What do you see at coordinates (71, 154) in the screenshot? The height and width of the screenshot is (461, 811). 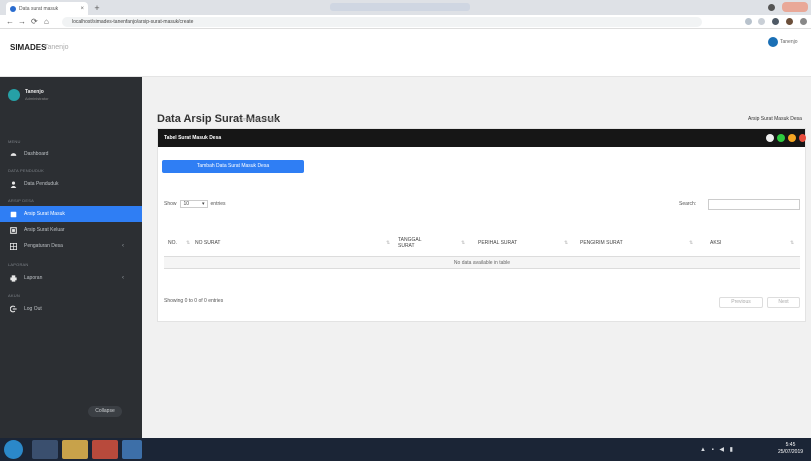 I see `sidebar-item-dashboard: Dashboard` at bounding box center [71, 154].